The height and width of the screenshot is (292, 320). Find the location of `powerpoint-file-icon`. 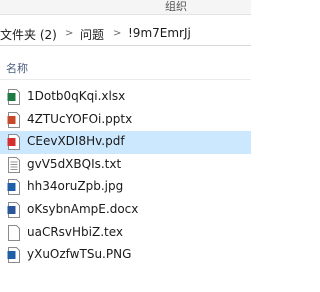

powerpoint-file-icon is located at coordinates (13, 119).